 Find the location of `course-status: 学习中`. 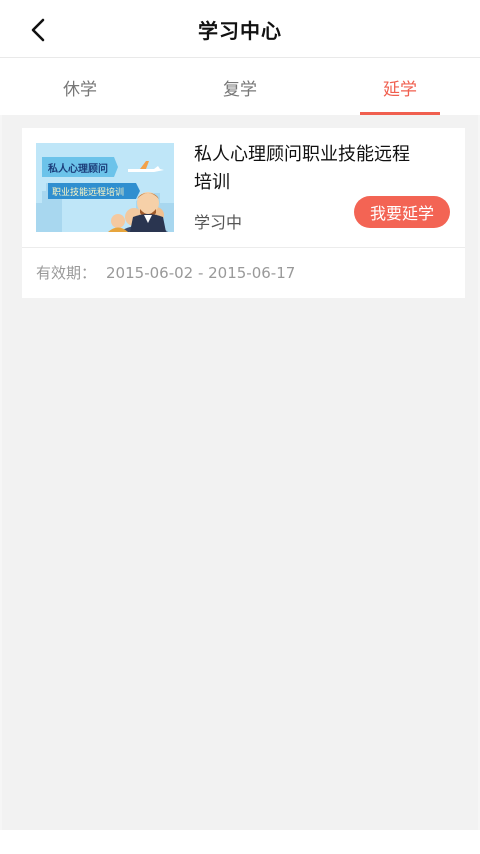

course-status: 学习中 is located at coordinates (218, 222).